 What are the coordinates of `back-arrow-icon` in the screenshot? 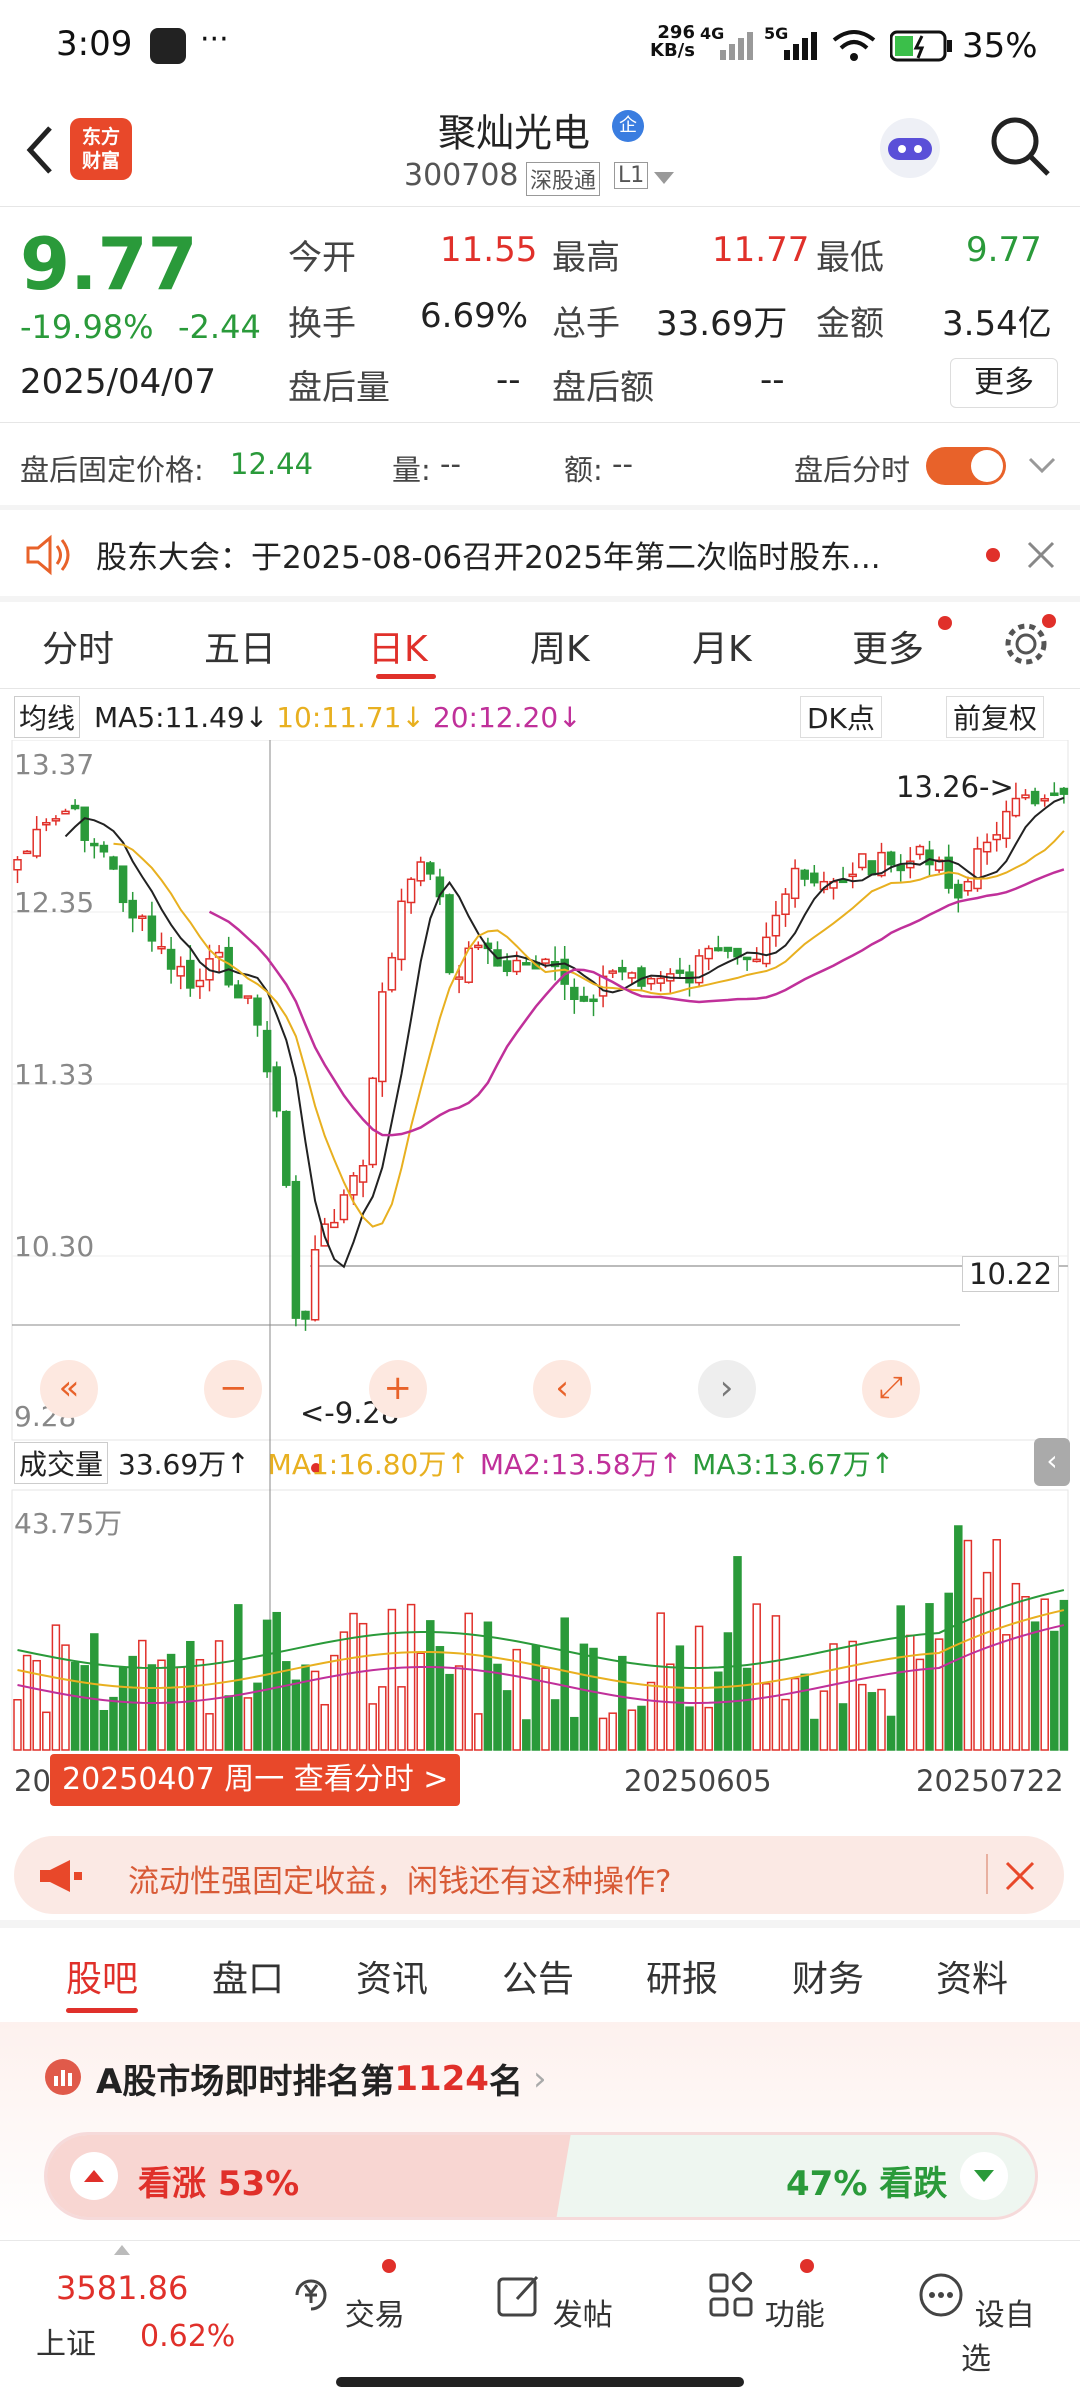 It's located at (40, 150).